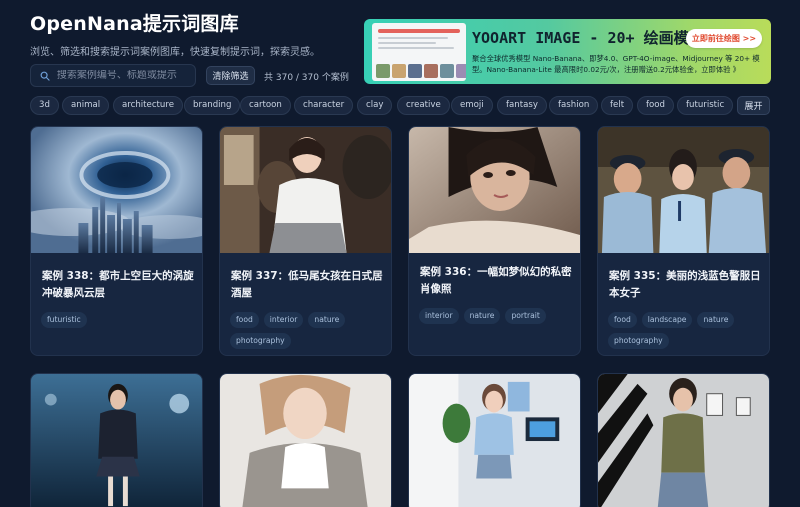 This screenshot has width=800, height=507. Describe the element at coordinates (655, 105) in the screenshot. I see `tag-food: food` at that location.